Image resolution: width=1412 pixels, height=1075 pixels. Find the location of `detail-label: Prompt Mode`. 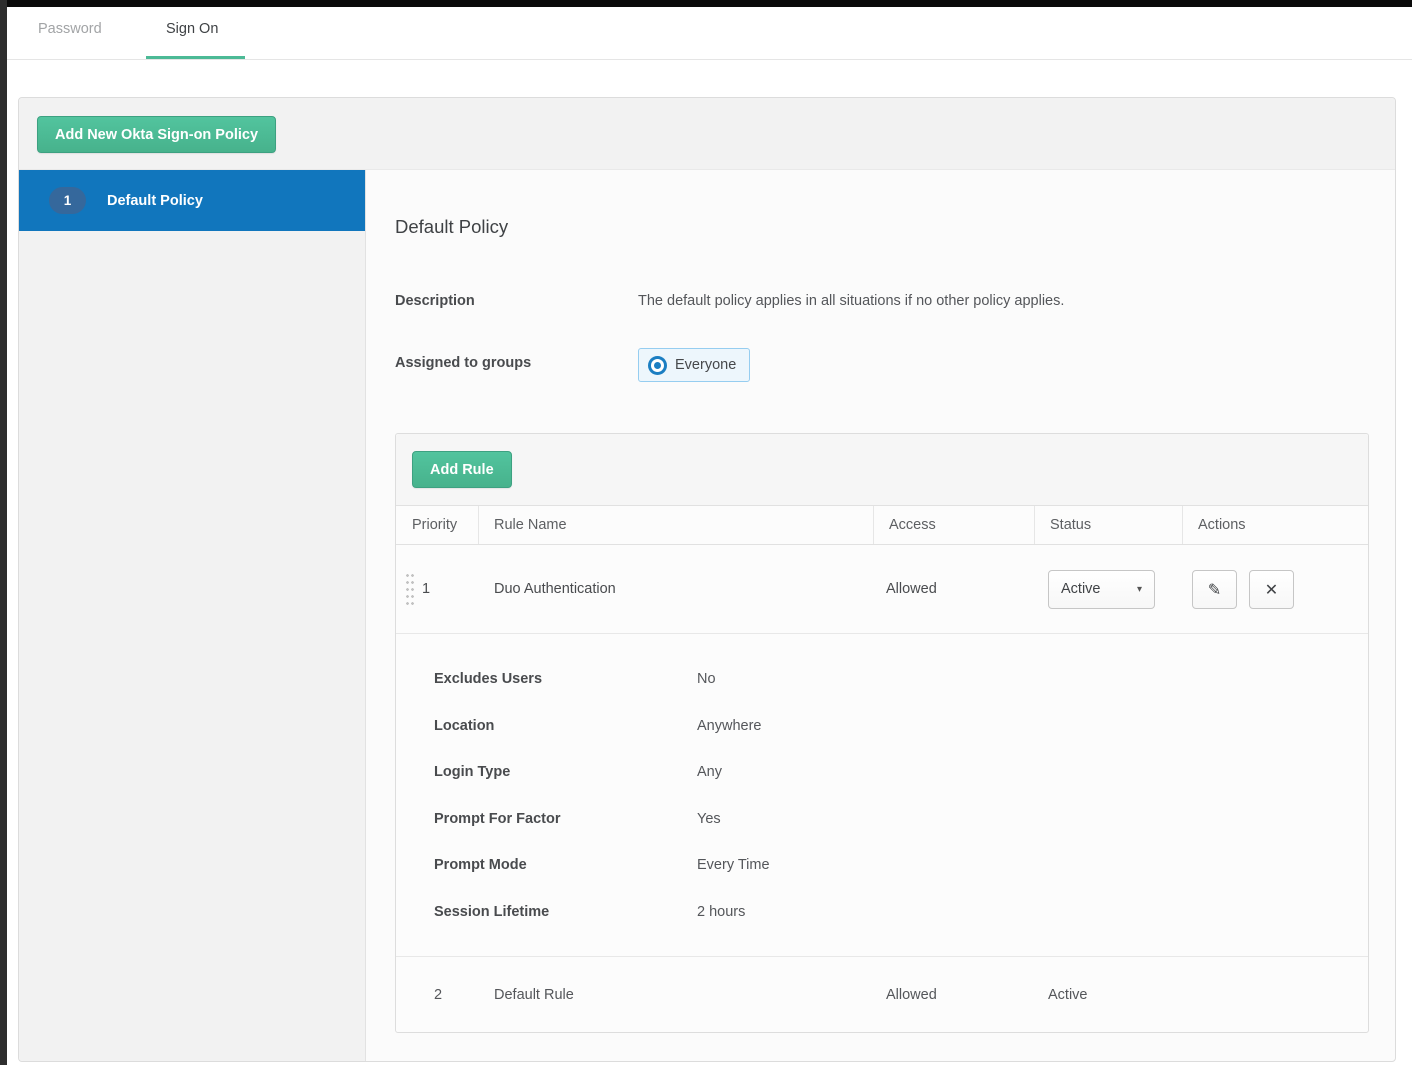

detail-label: Prompt Mode is located at coordinates (480, 865).